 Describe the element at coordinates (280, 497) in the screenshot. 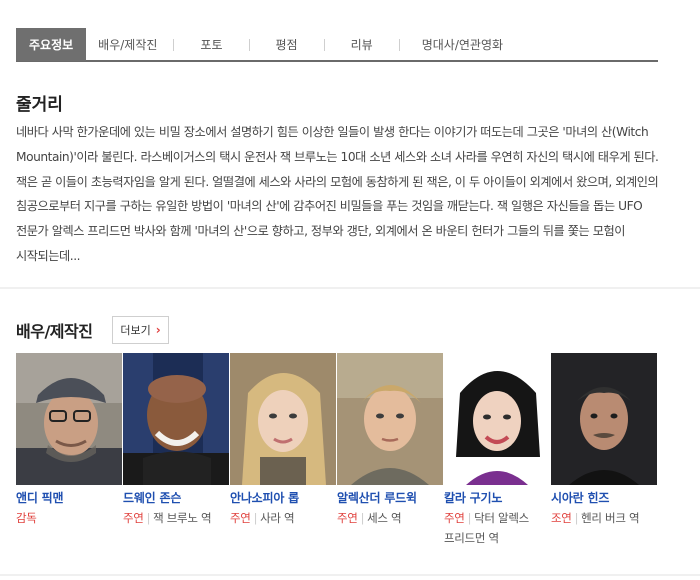

I see `cast-name: 안나소피아 롭` at that location.